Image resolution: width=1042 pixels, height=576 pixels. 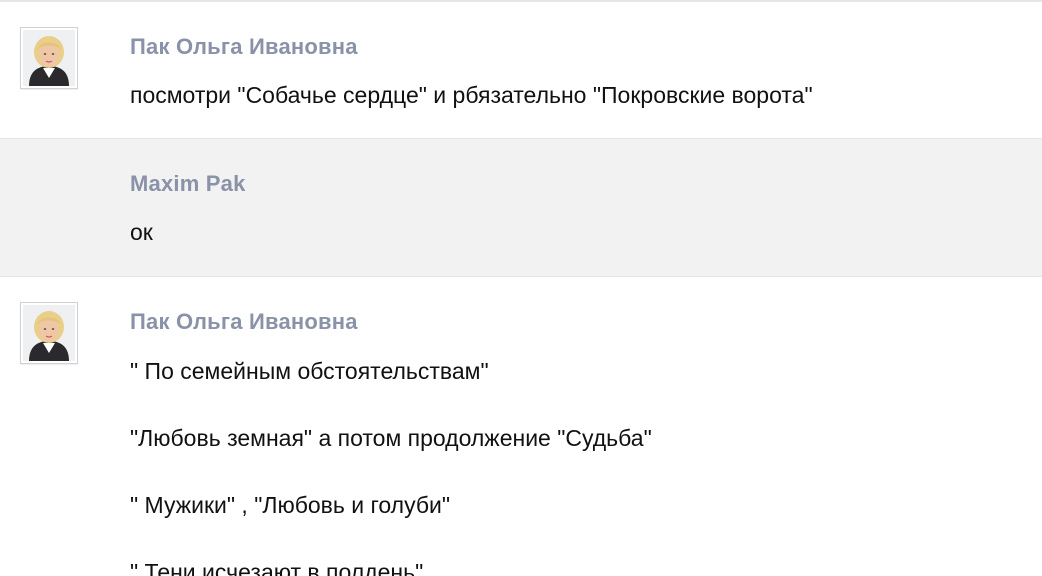 I want to click on message-author: Maxim Pak, so click(x=188, y=184).